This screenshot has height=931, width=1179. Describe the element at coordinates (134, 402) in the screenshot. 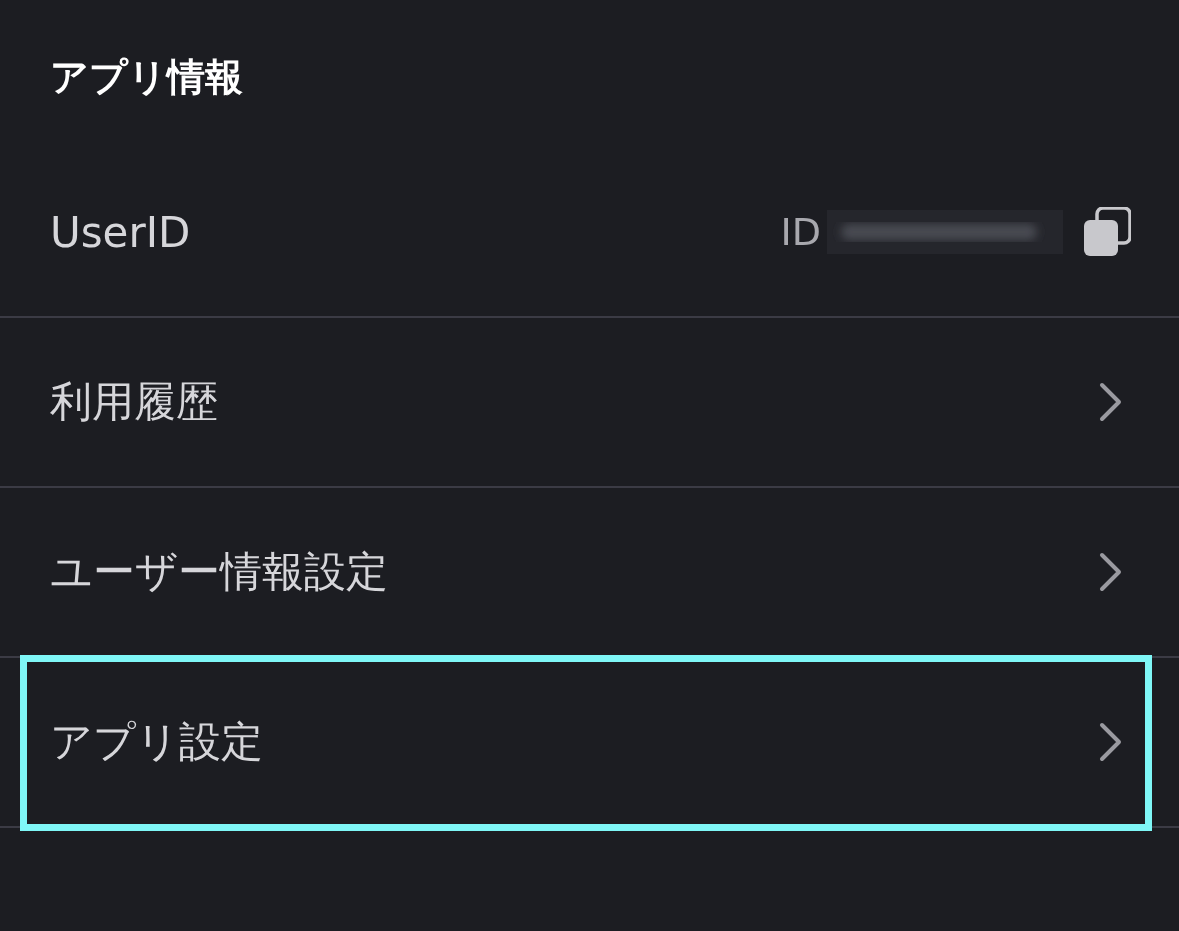

I see `row-label: 利用履歴` at that location.